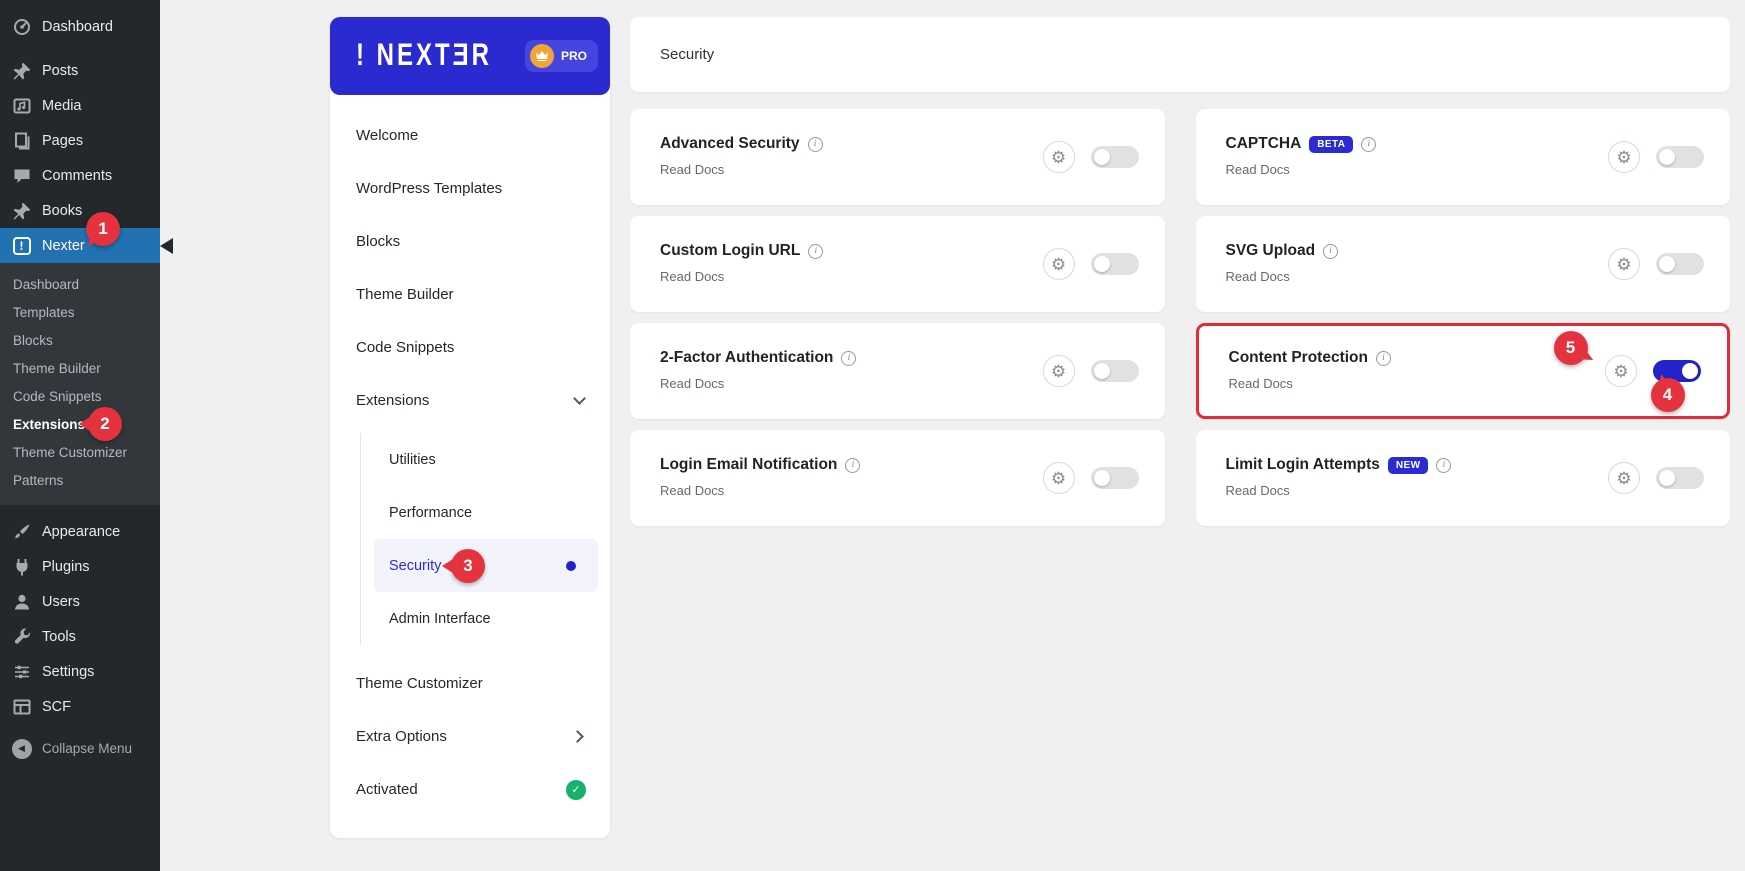 The image size is (1745, 871). Describe the element at coordinates (59, 636) in the screenshot. I see `sidebar-item-label: Tools` at that location.